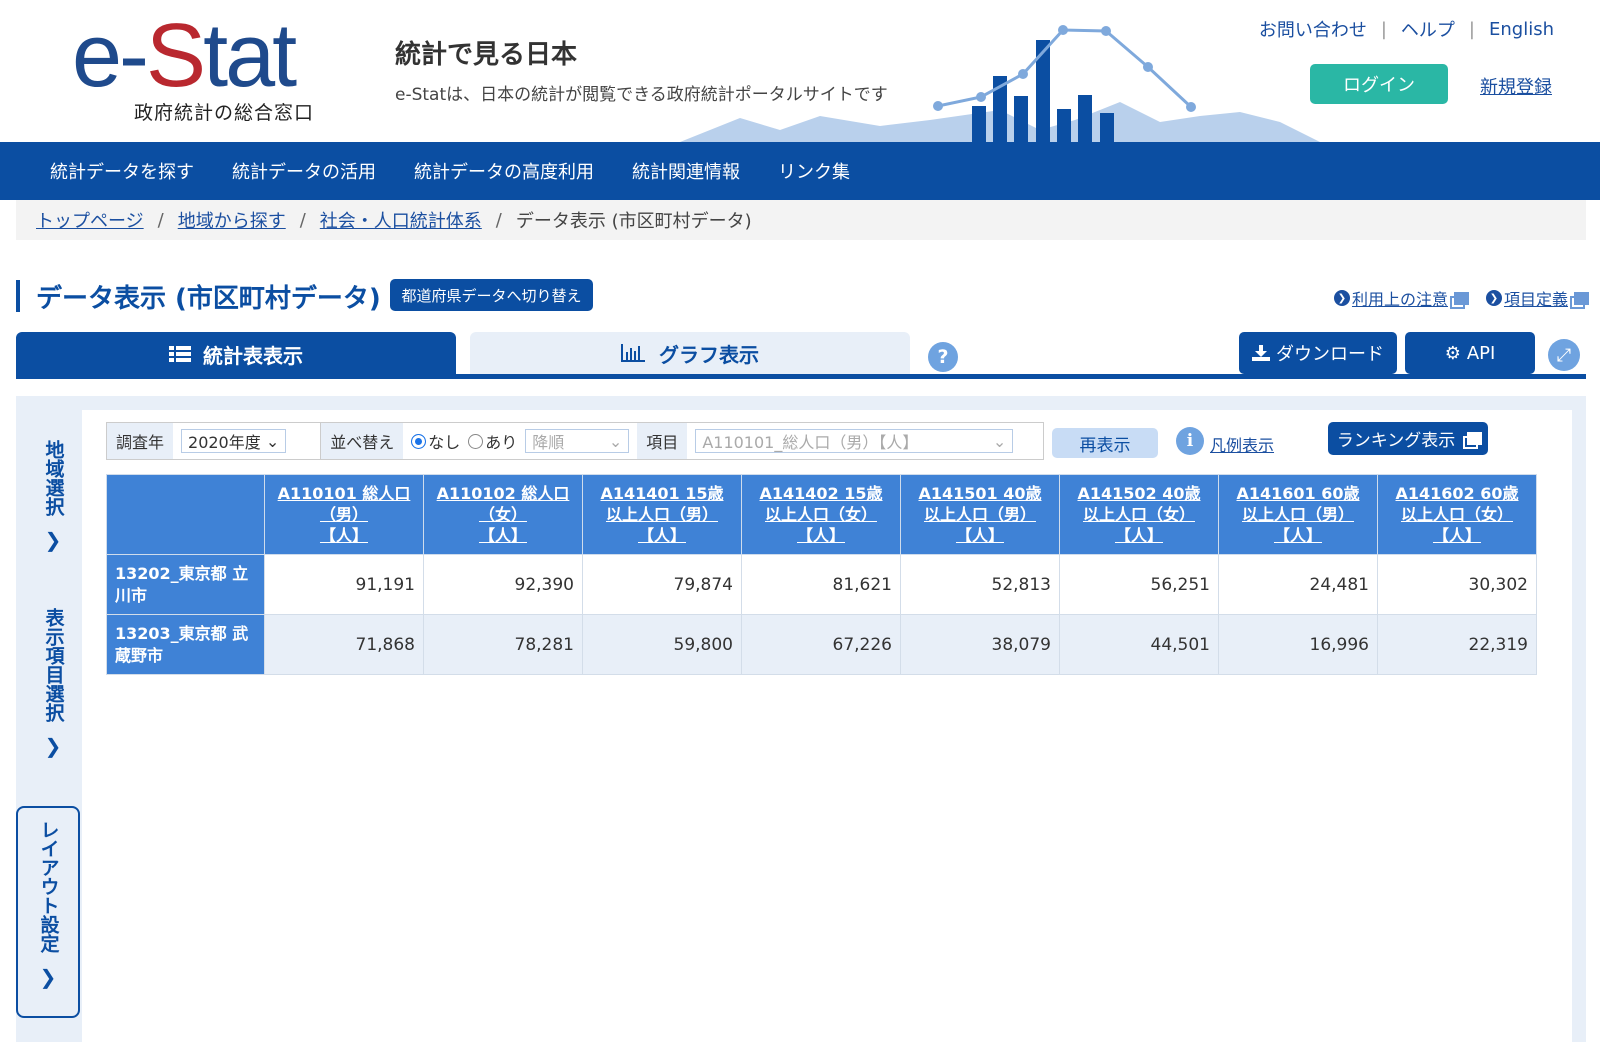  I want to click on redisplay-button: 再表示, so click(1105, 443).